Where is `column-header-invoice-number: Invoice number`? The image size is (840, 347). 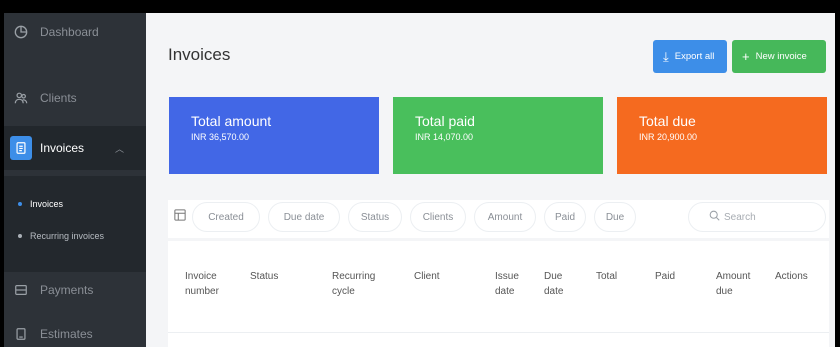 column-header-invoice-number: Invoice number is located at coordinates (202, 284).